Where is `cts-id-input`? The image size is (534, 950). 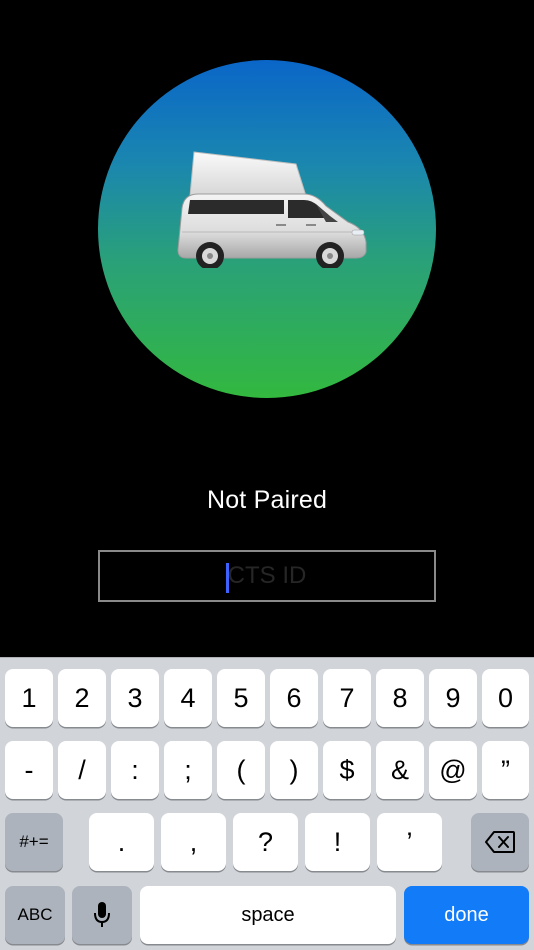
cts-id-input is located at coordinates (267, 576).